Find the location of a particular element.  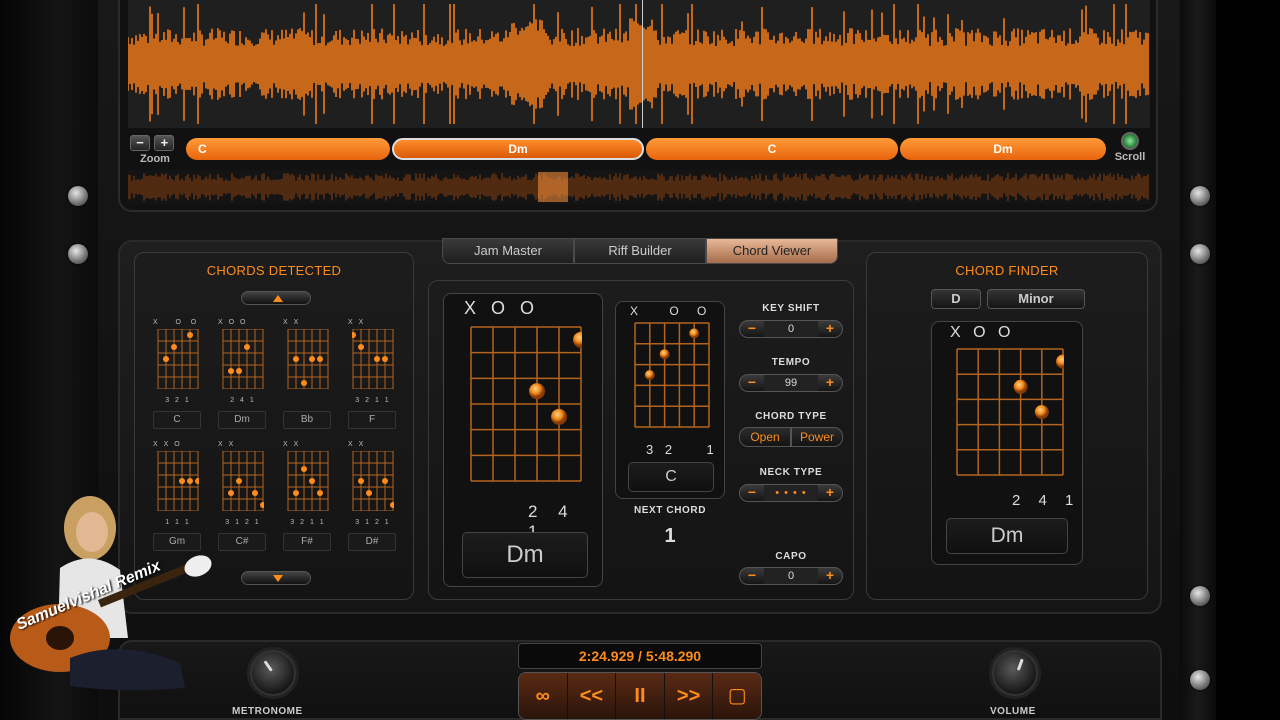

waveform-display is located at coordinates (639, 64).